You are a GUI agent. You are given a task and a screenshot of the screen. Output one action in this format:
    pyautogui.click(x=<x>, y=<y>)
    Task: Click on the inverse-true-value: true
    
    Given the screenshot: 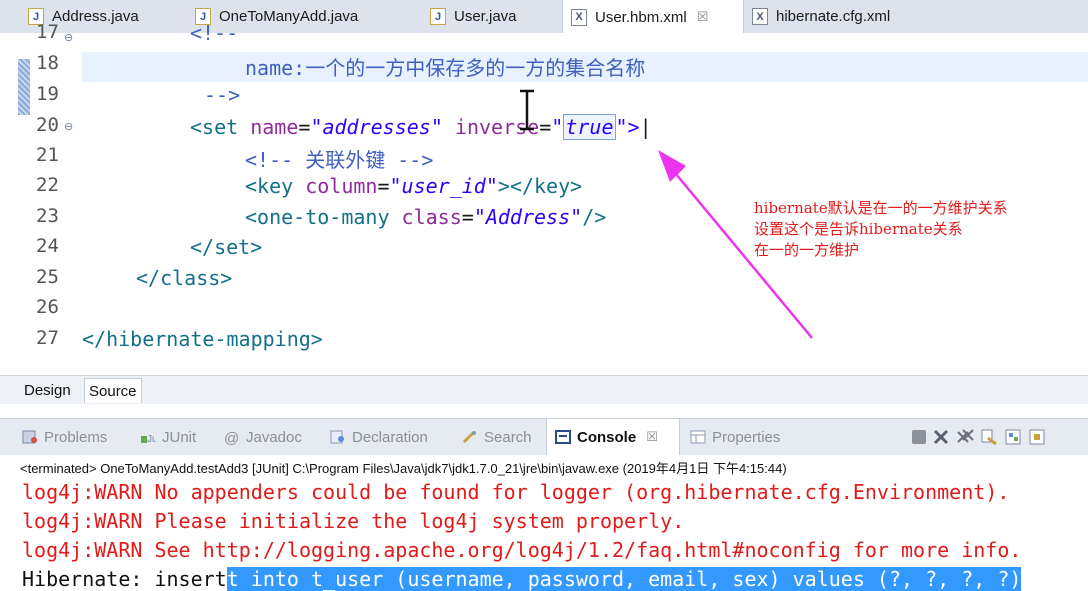 What is the action you would take?
    pyautogui.click(x=589, y=127)
    